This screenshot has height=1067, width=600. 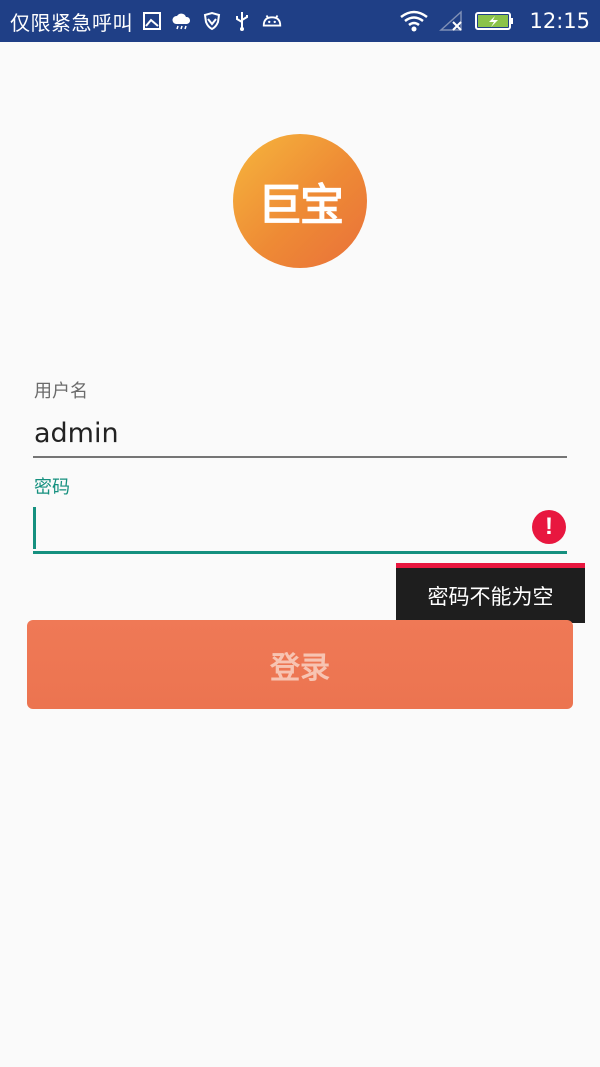 What do you see at coordinates (242, 21) in the screenshot?
I see `usb-icon` at bounding box center [242, 21].